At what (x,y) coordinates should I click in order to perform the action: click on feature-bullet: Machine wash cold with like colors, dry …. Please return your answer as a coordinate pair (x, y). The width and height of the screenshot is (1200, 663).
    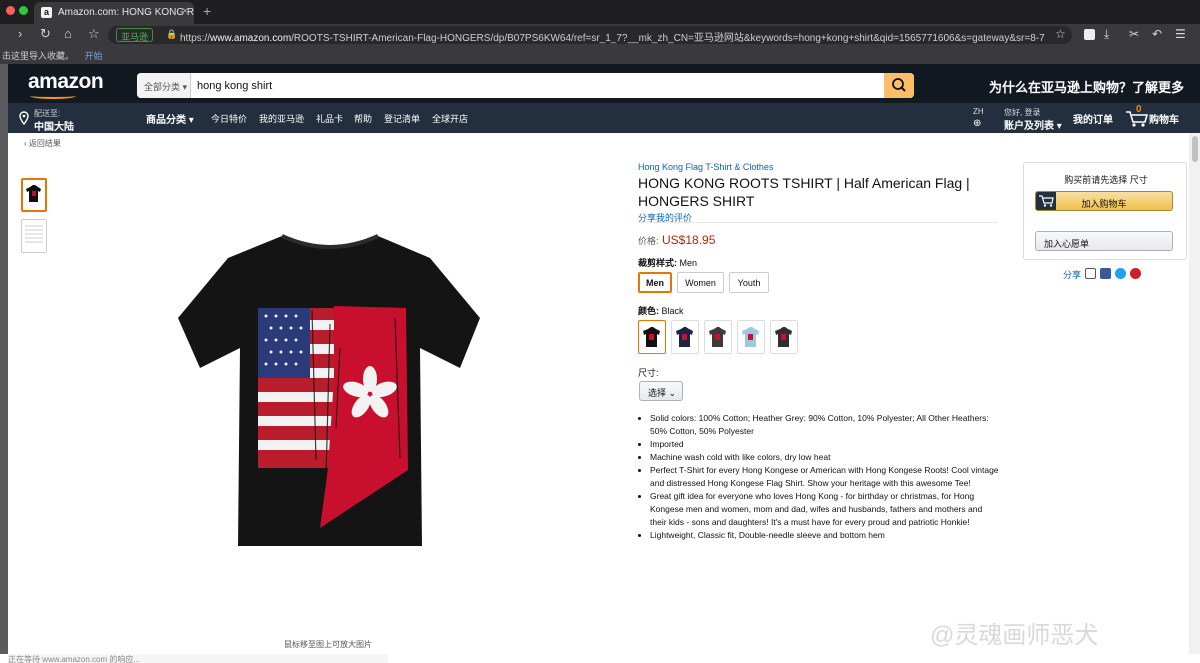
    Looking at the image, I should click on (825, 457).